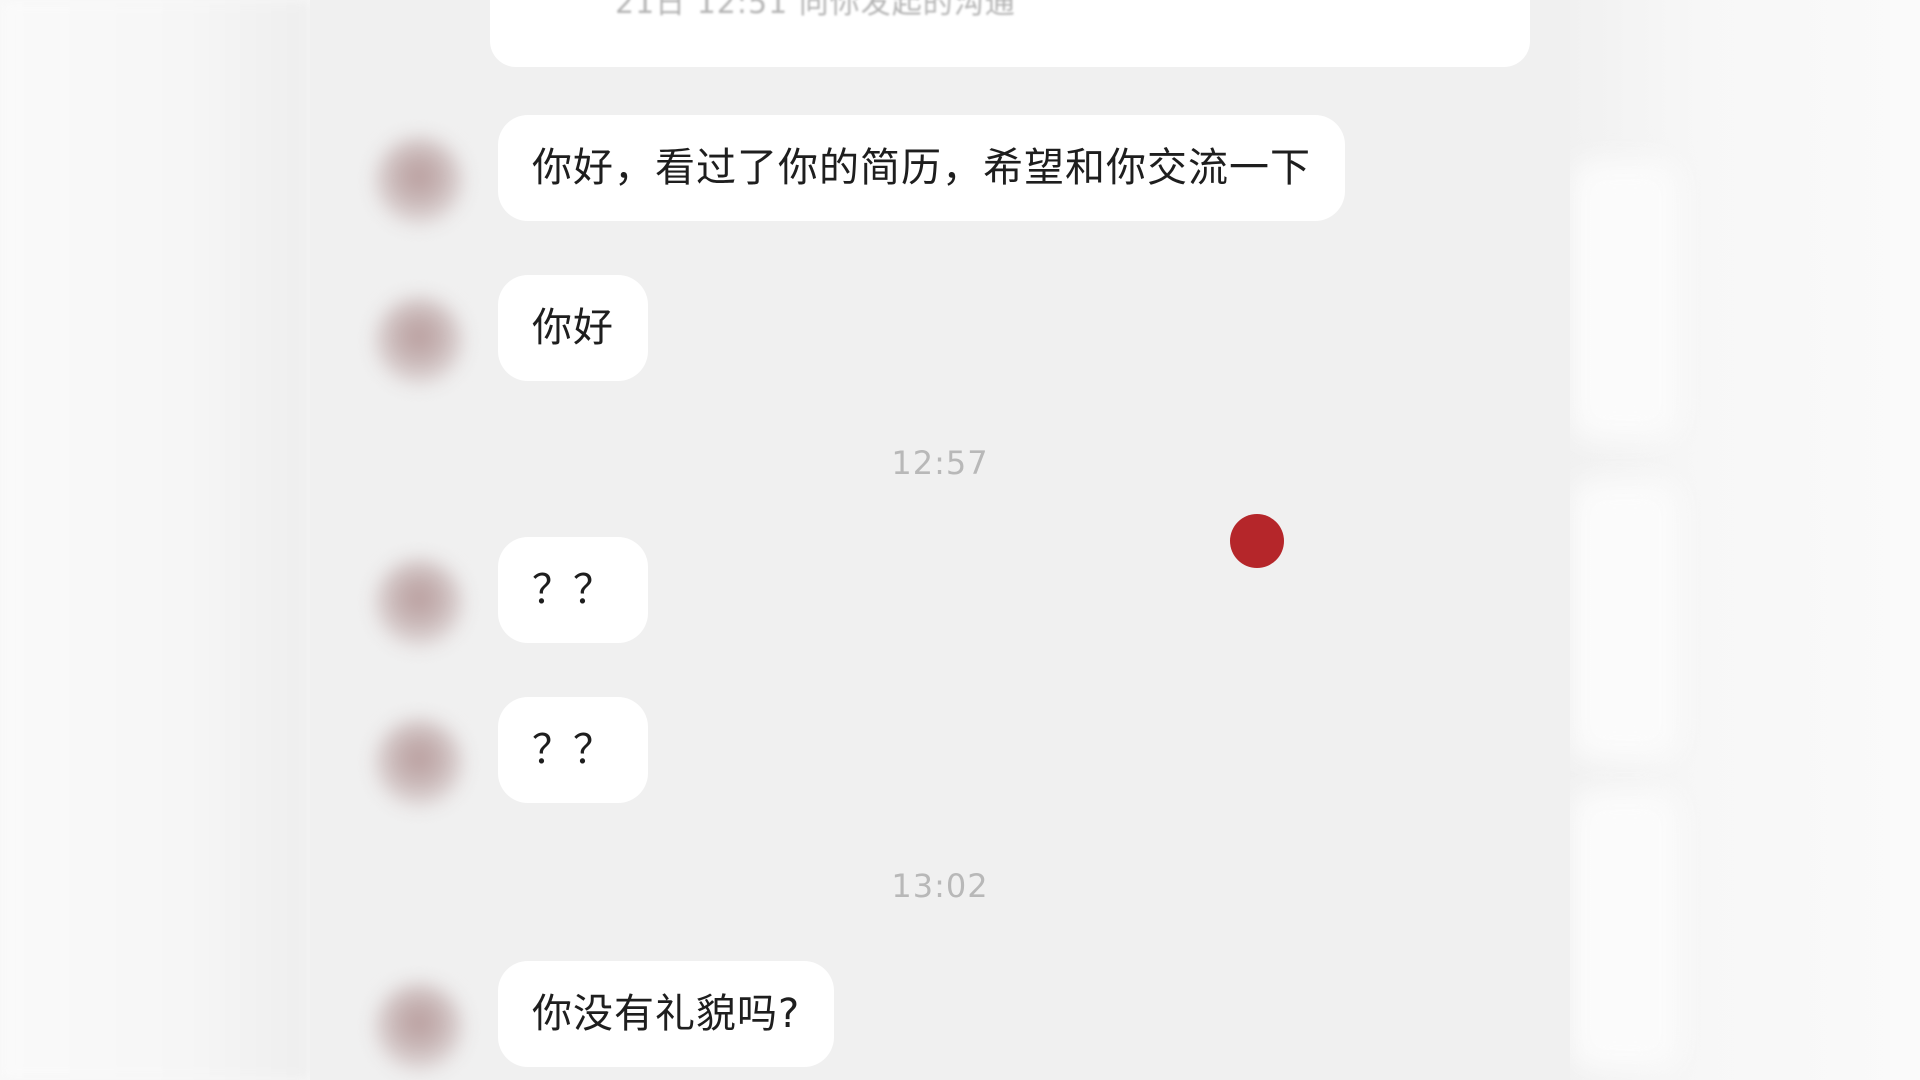  Describe the element at coordinates (940, 886) in the screenshot. I see `message-timestamp: 13:02` at that location.